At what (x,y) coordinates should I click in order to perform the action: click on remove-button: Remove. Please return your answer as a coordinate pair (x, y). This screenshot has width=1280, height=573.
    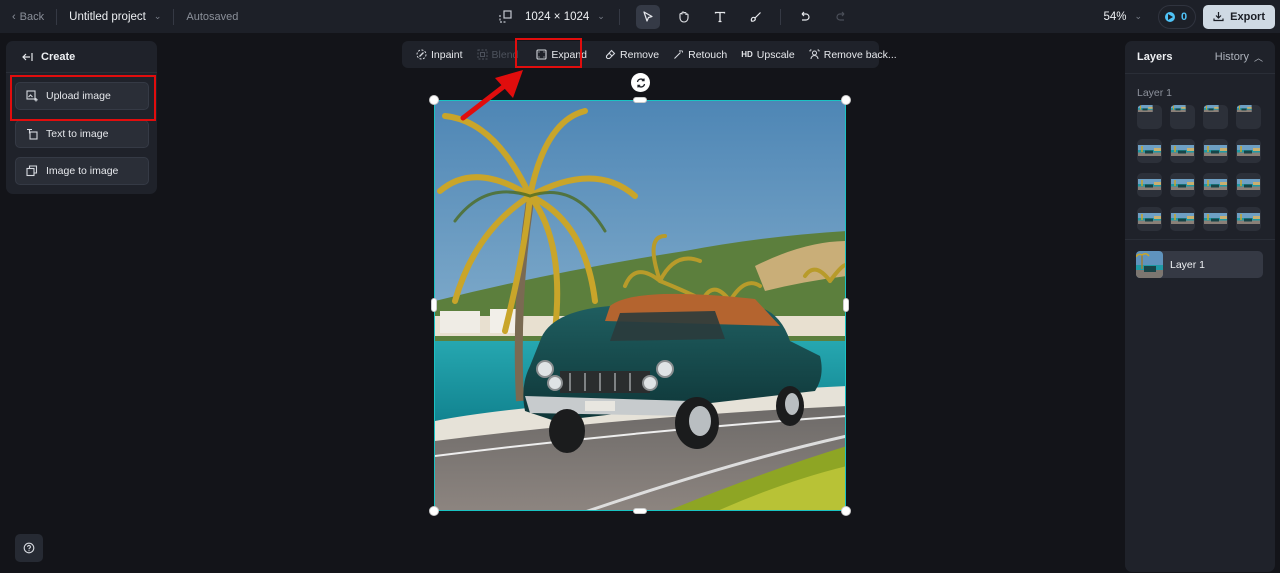
    Looking at the image, I should click on (632, 55).